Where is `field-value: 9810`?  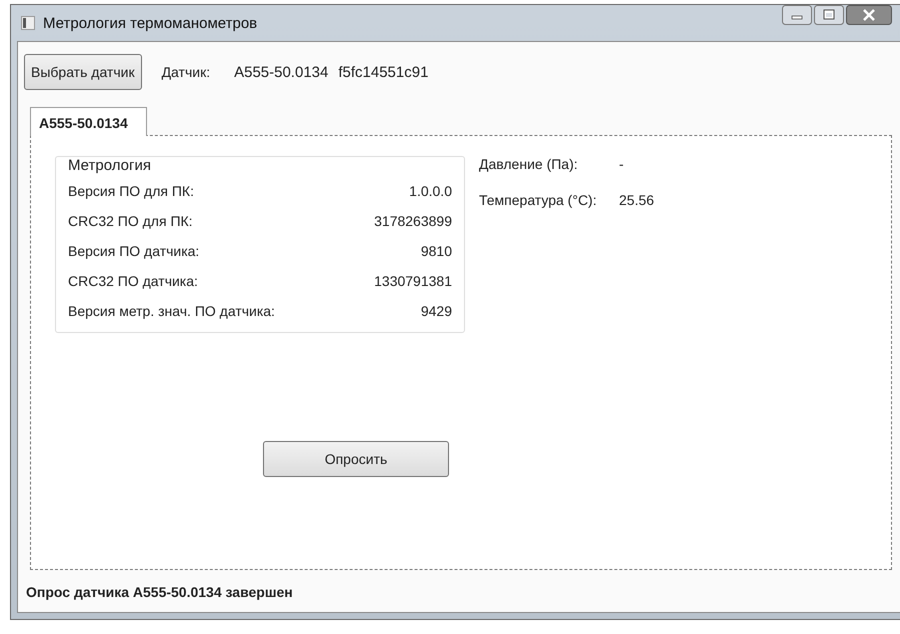
field-value: 9810 is located at coordinates (436, 251).